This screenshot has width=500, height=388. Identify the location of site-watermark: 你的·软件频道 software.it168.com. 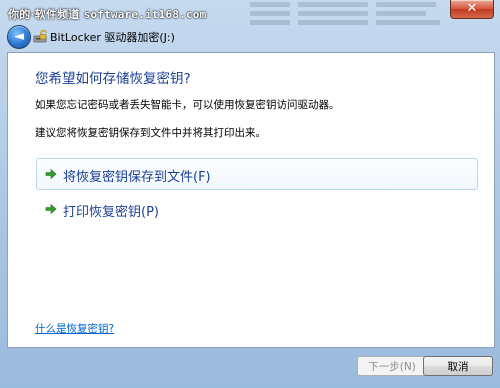
(107, 14).